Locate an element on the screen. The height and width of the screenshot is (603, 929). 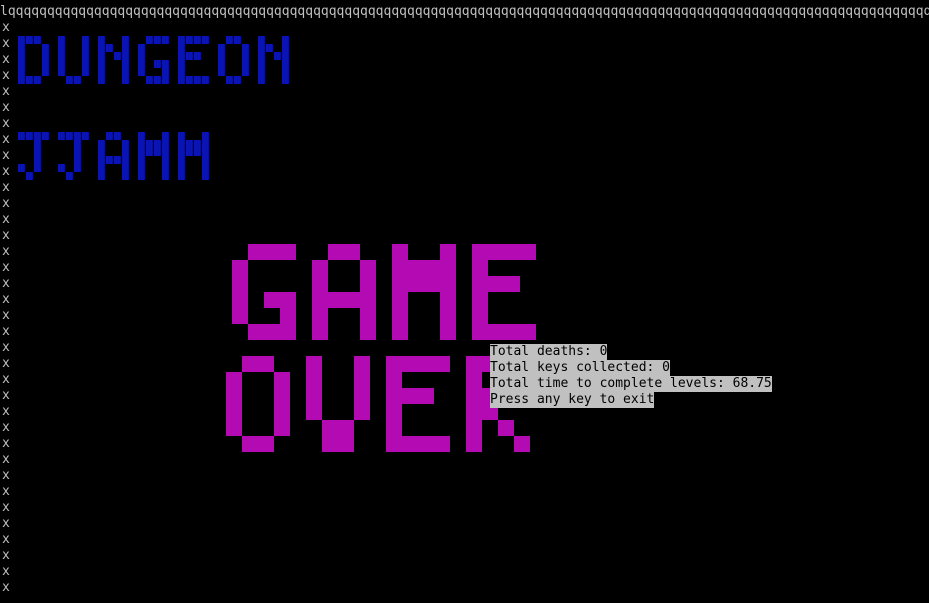
letter-j is located at coordinates (73, 156).